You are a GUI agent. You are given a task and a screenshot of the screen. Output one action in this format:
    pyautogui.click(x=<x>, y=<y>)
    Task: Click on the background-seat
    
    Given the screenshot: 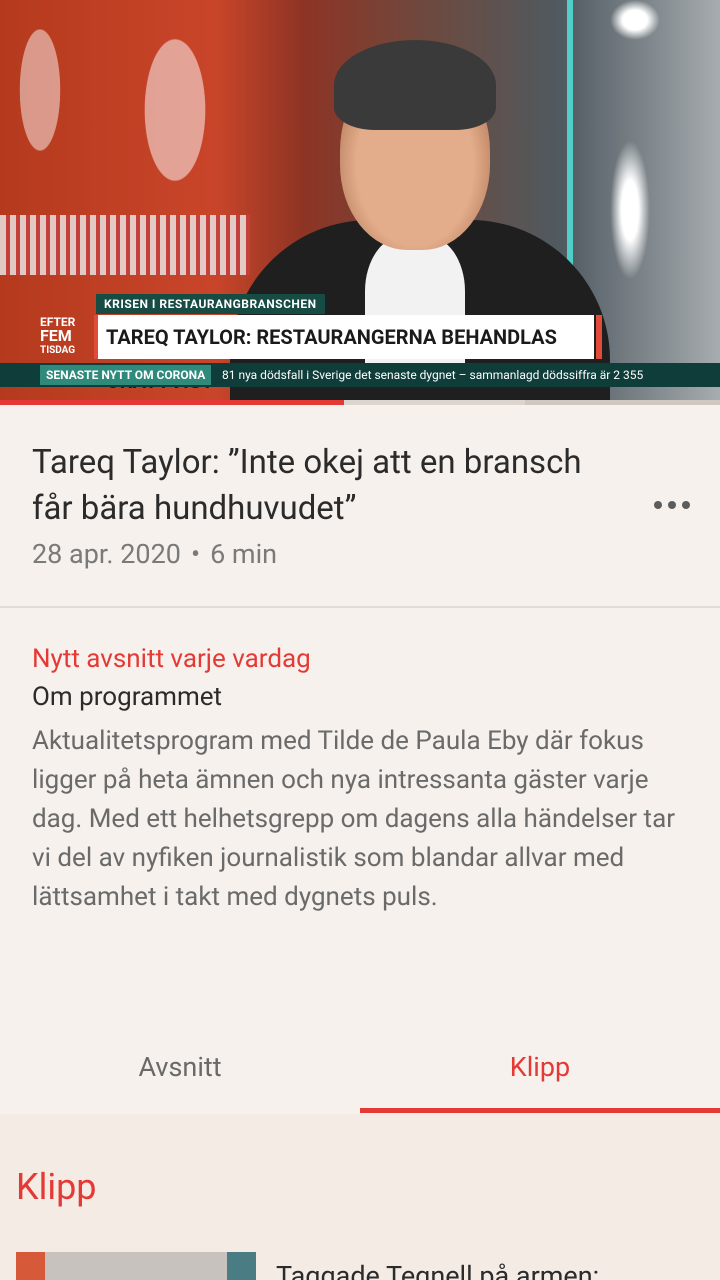 What is the action you would take?
    pyautogui.click(x=125, y=245)
    